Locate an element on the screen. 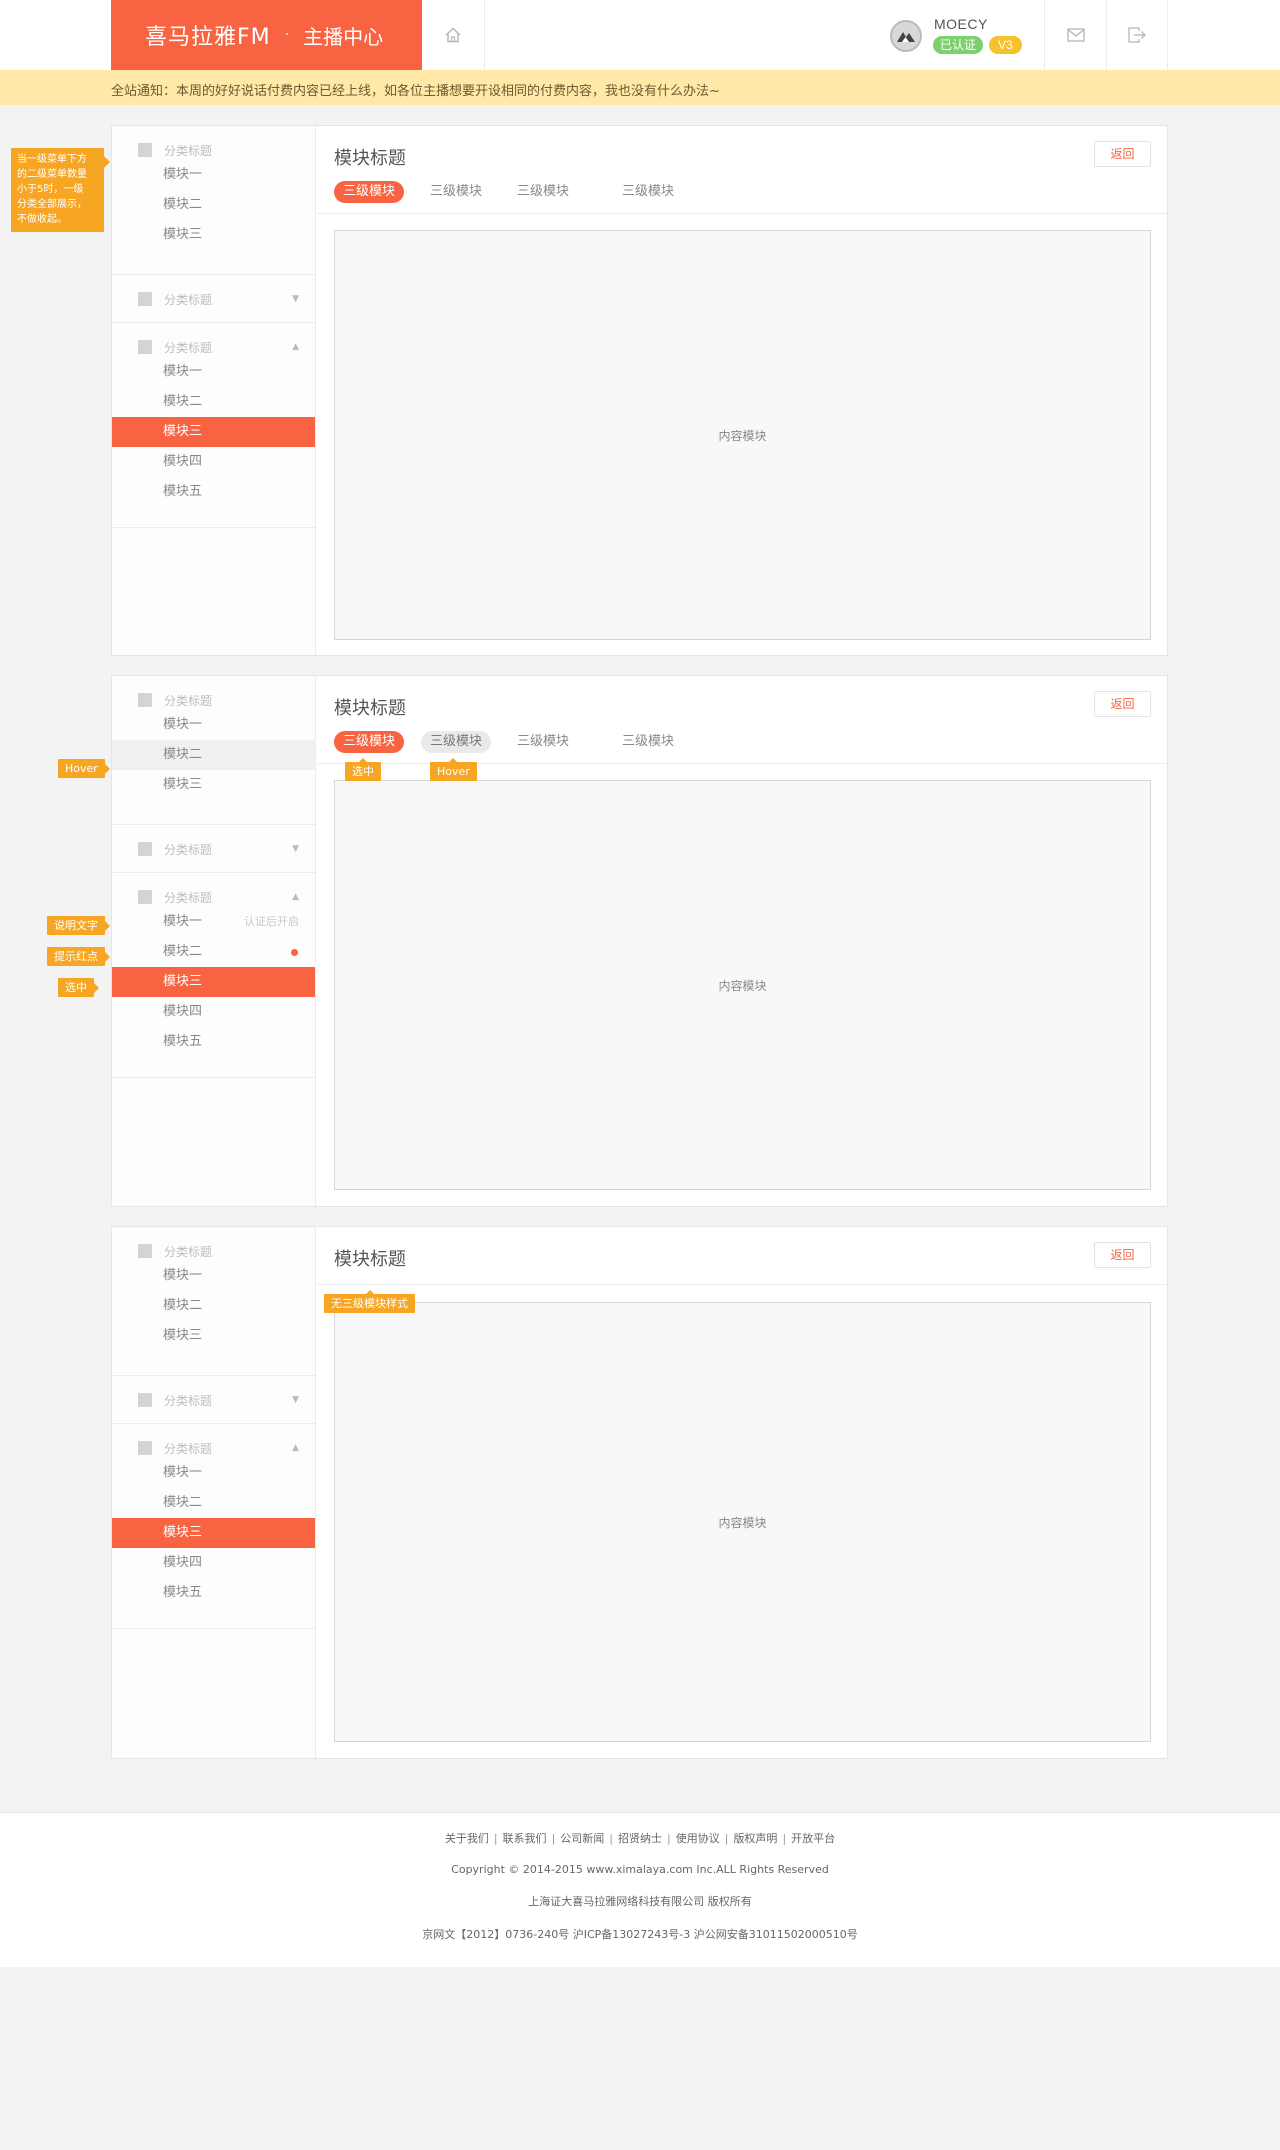 The width and height of the screenshot is (1280, 2150). red-dot-icon is located at coordinates (294, 952).